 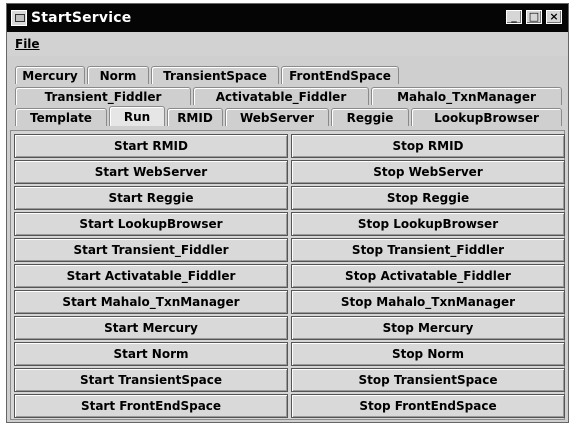 I want to click on stop-transientspace-button: Stop TransientSpace, so click(x=428, y=380).